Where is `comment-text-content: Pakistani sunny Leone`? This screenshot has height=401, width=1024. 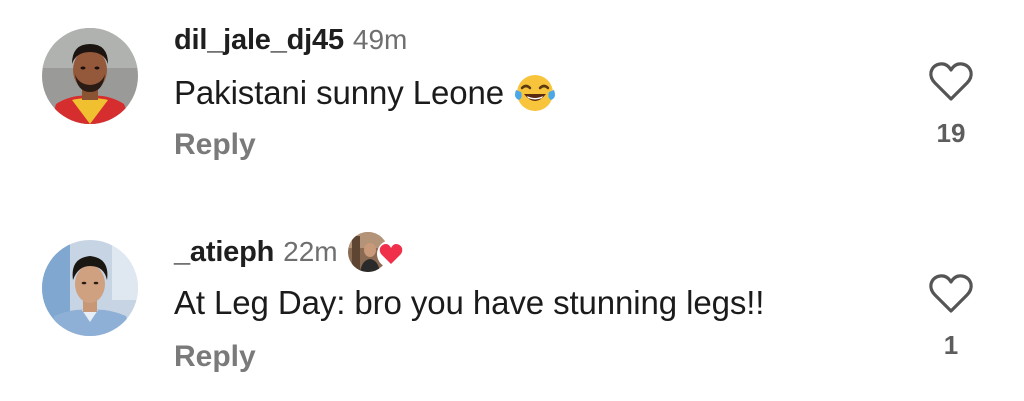
comment-text-content: Pakistani sunny Leone is located at coordinates (339, 92).